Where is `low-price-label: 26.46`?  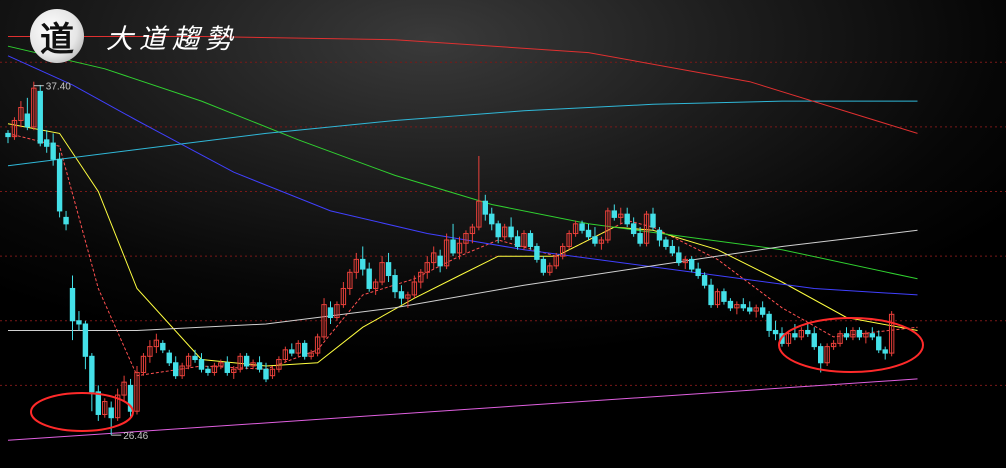 low-price-label: 26.46 is located at coordinates (135, 436).